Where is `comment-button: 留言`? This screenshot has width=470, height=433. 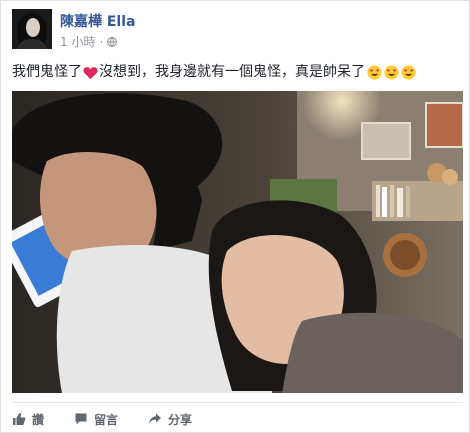 comment-button: 留言 is located at coordinates (96, 419).